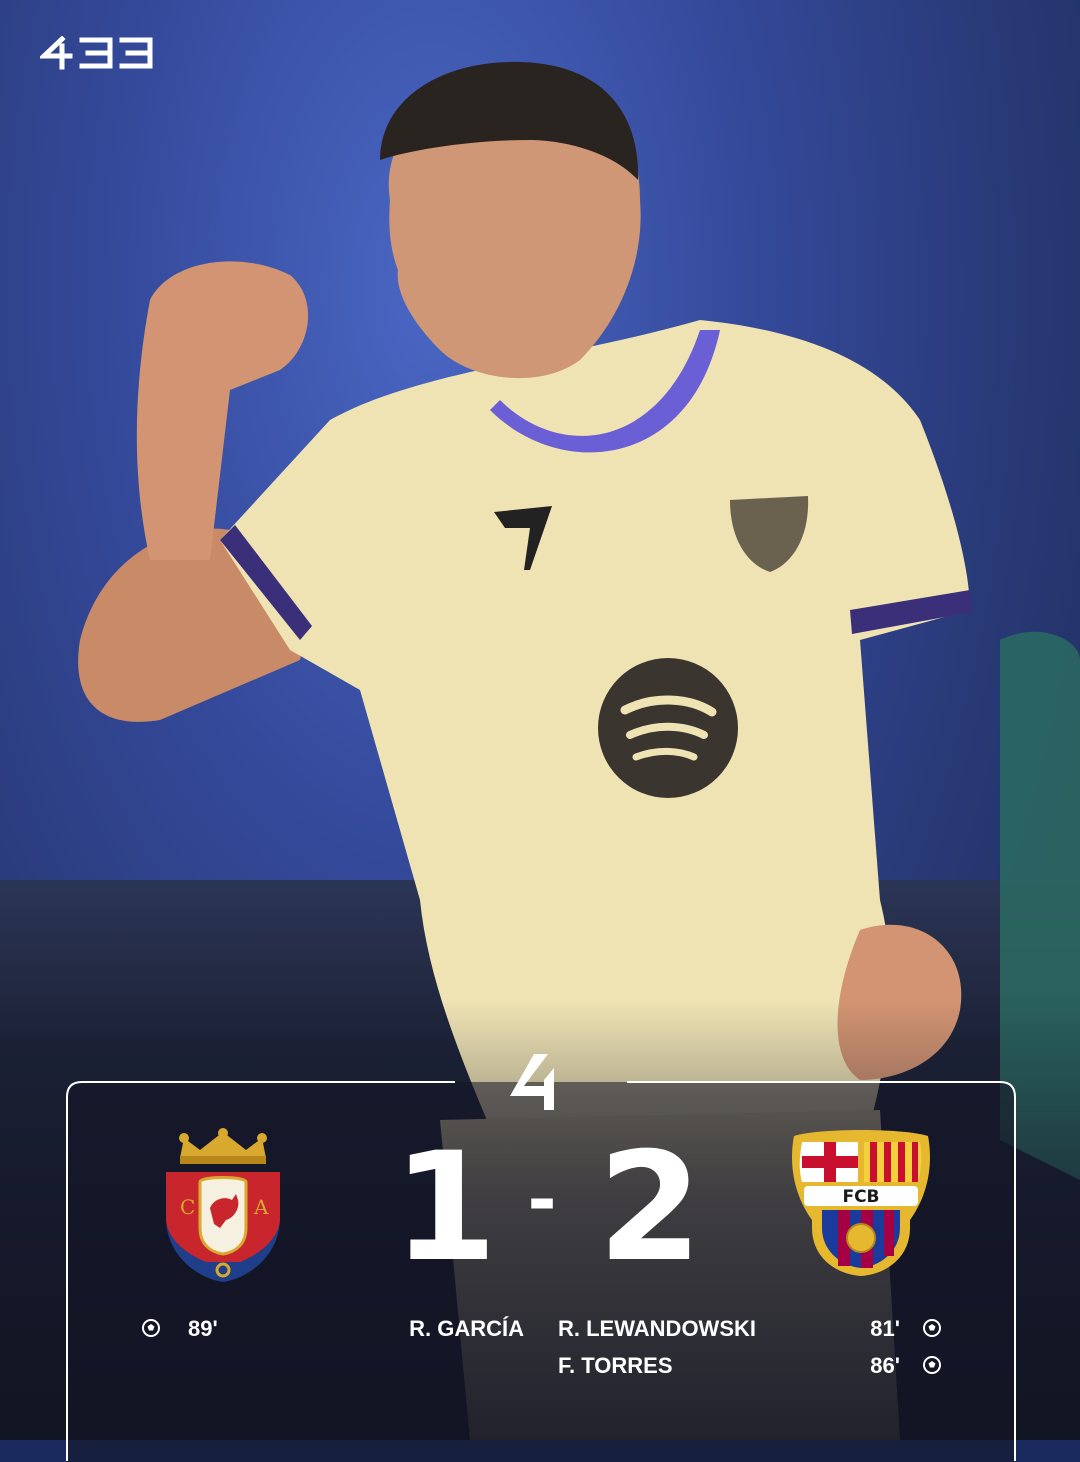 This screenshot has width=1080, height=1462. Describe the element at coordinates (187, 1207) in the screenshot. I see `svg-text: C` at that location.